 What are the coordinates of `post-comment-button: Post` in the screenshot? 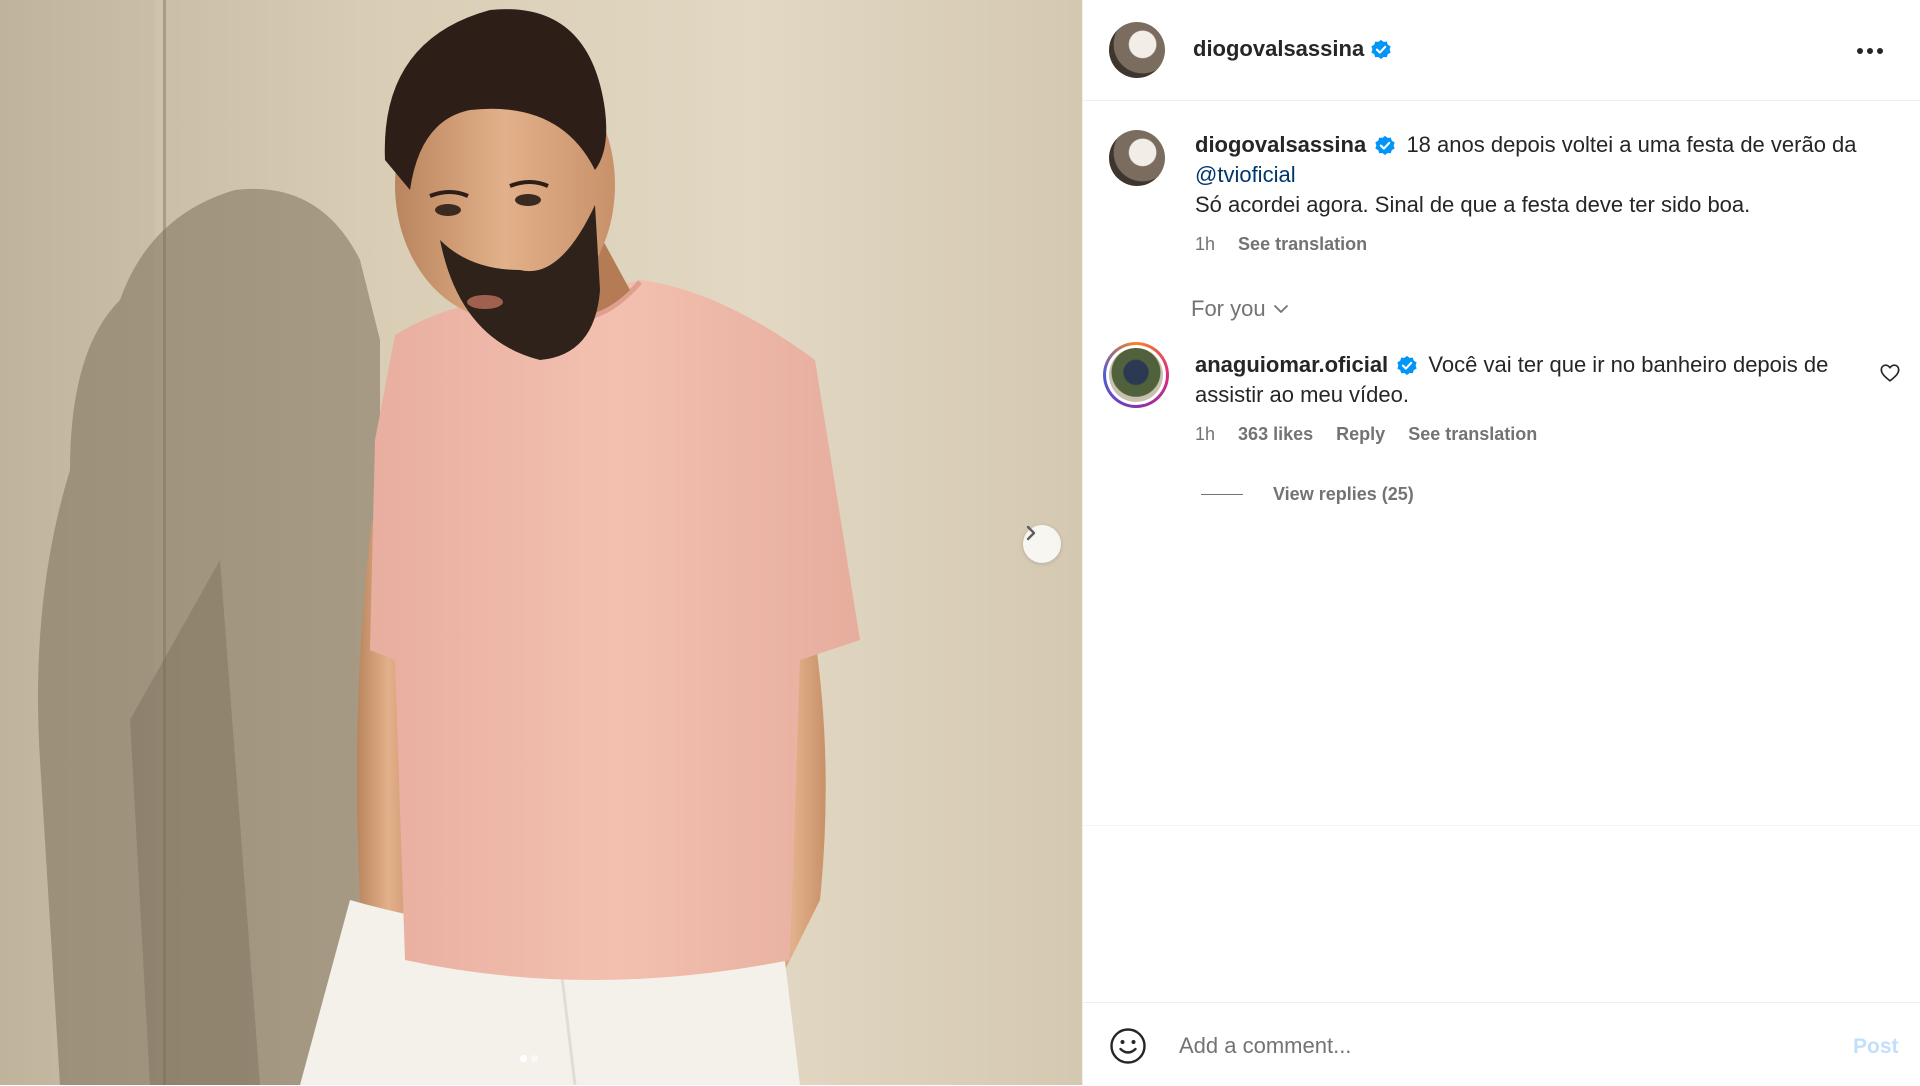 It's located at (1876, 1047).